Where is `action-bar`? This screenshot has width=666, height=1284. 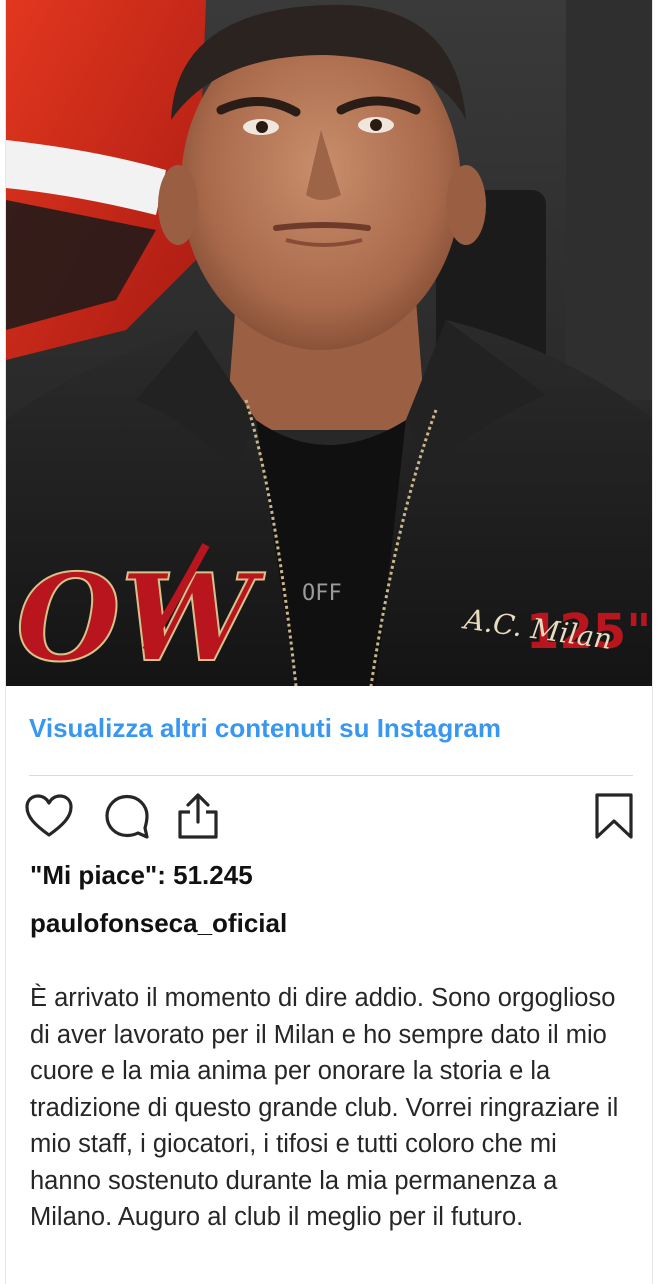 action-bar is located at coordinates (331, 818).